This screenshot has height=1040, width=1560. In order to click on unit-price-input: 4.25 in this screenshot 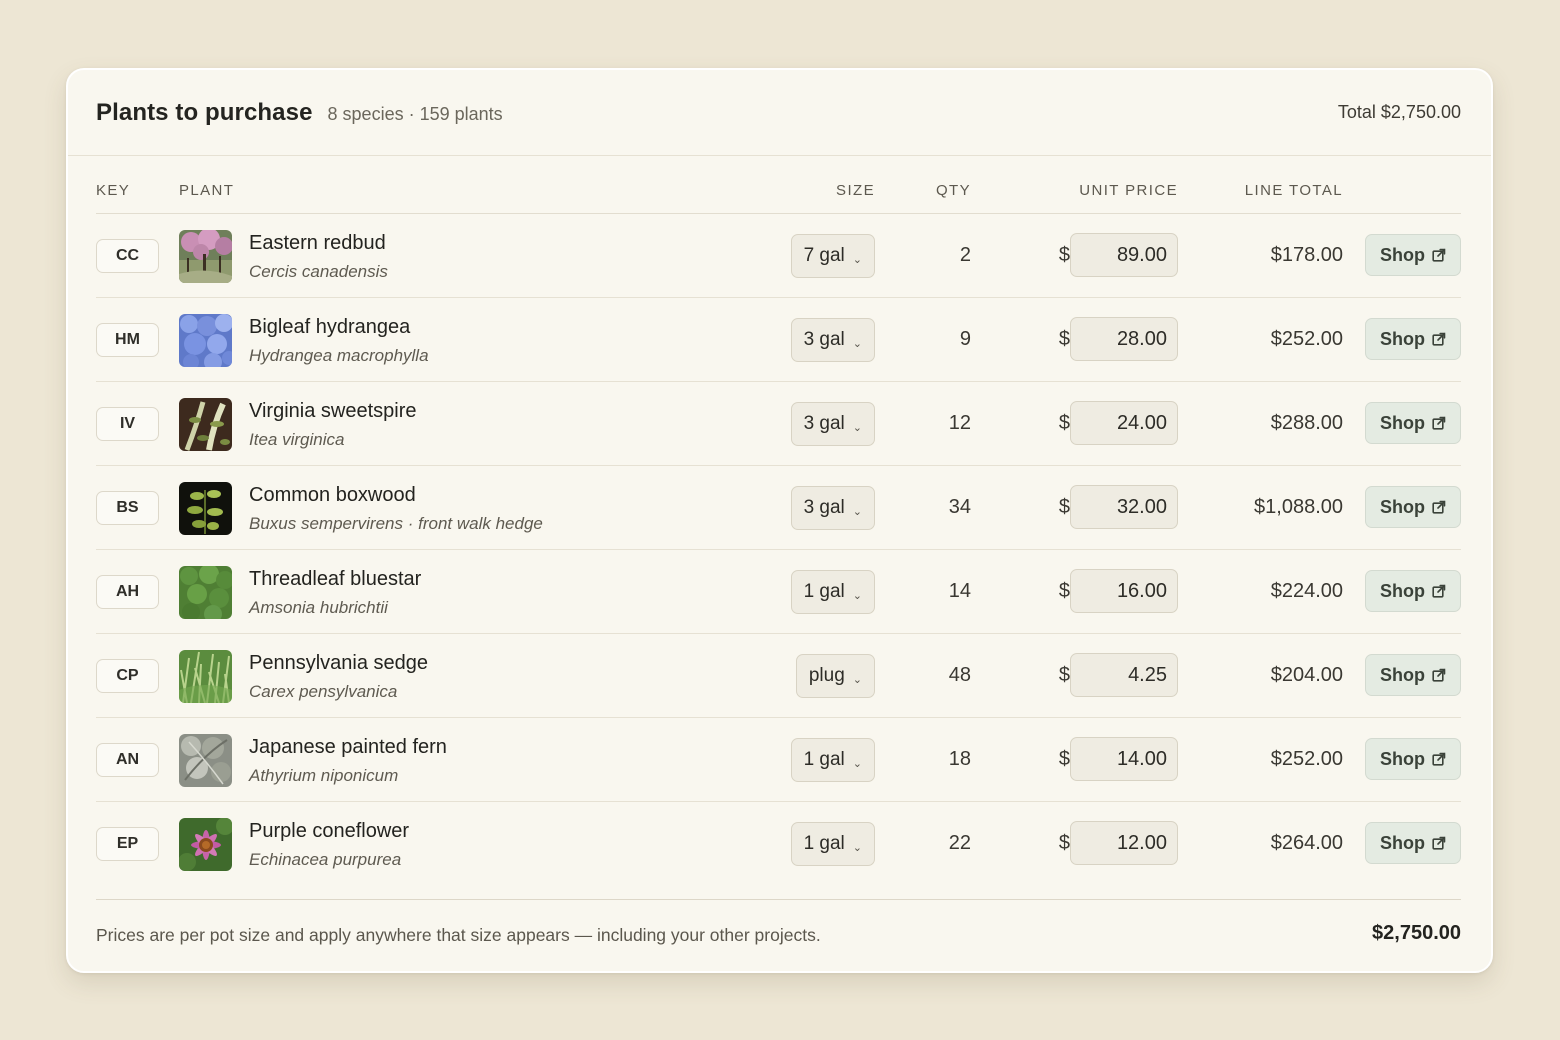, I will do `click(1124, 675)`.